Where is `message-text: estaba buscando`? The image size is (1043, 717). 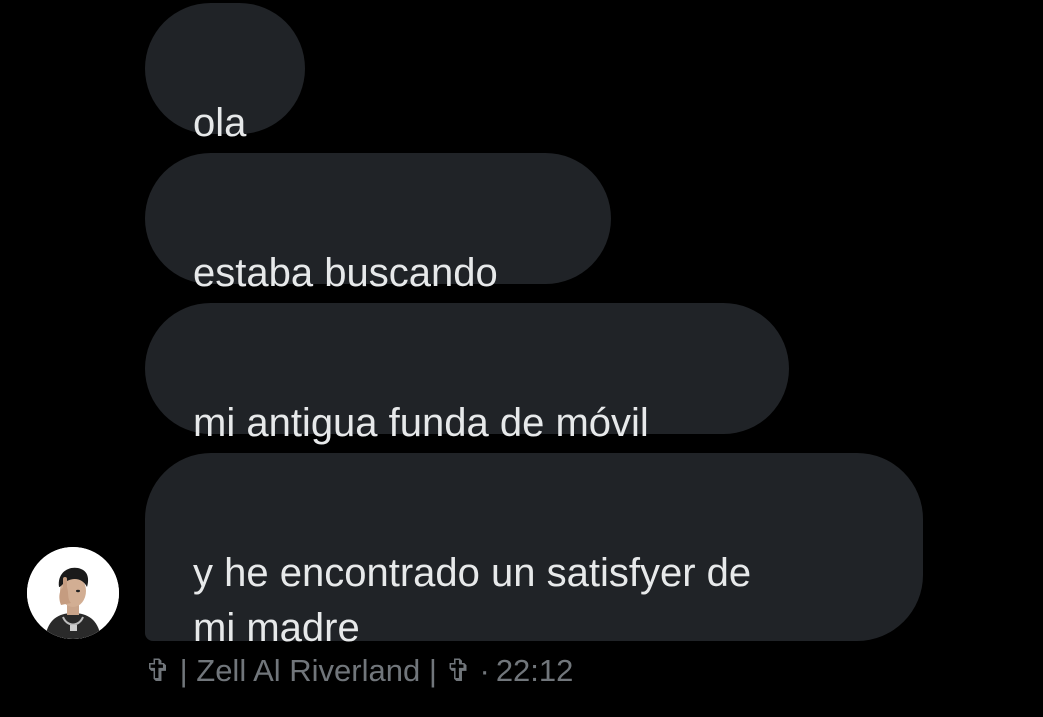
message-text: estaba buscando is located at coordinates (345, 273).